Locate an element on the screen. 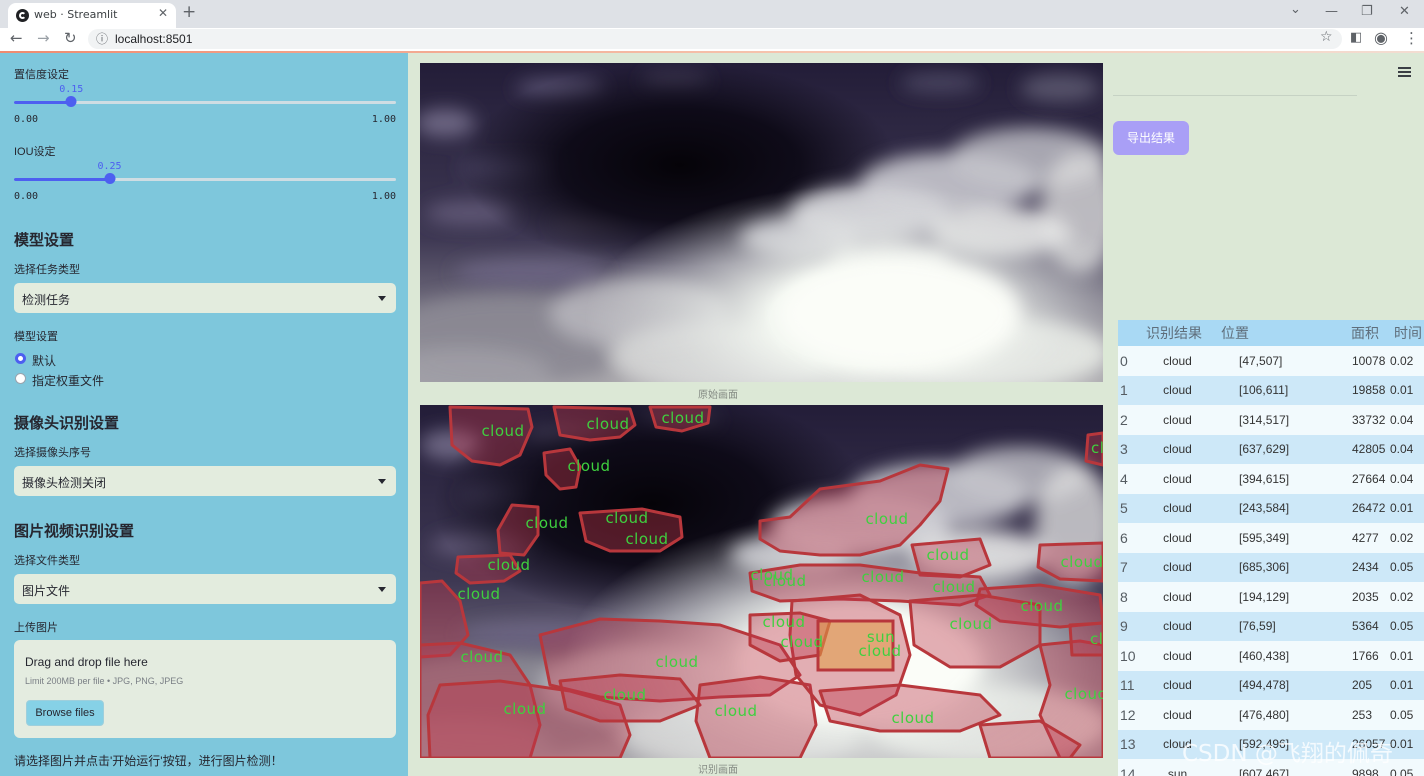 This screenshot has height=776, width=1424. table-row: 5 cloud [243,584] 26472 0.01 is located at coordinates (1271, 508).